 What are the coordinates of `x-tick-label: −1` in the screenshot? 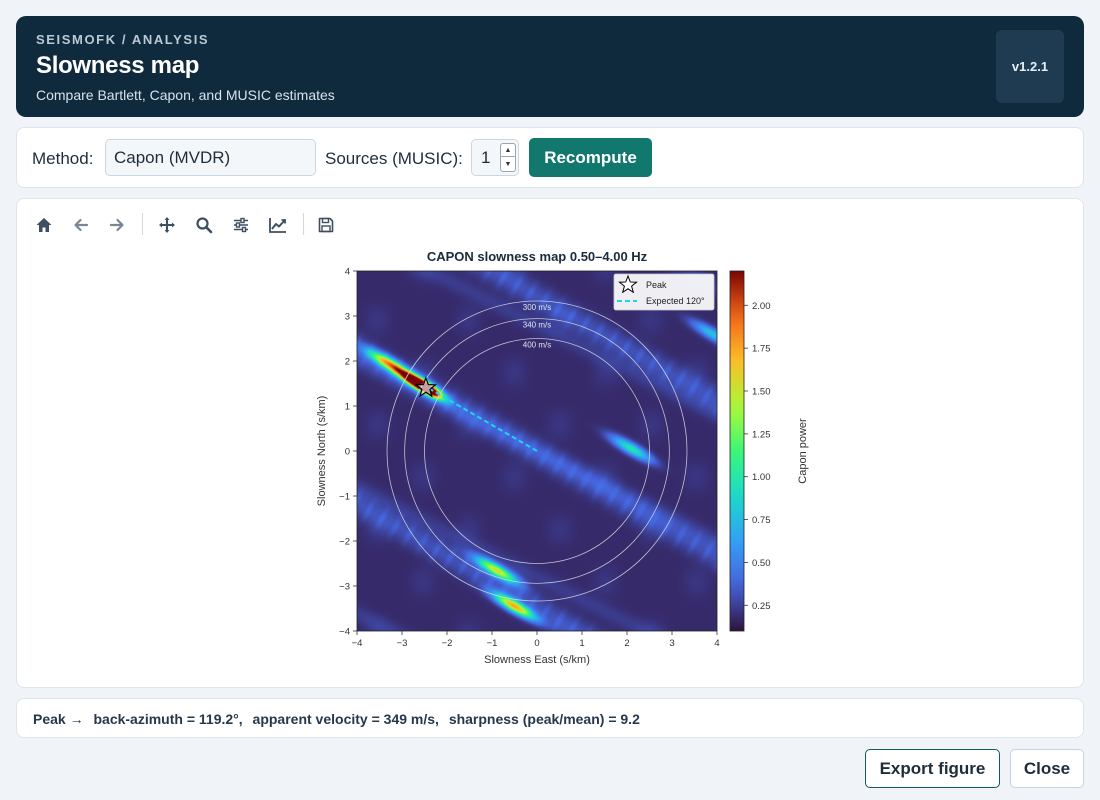 It's located at (492, 643).